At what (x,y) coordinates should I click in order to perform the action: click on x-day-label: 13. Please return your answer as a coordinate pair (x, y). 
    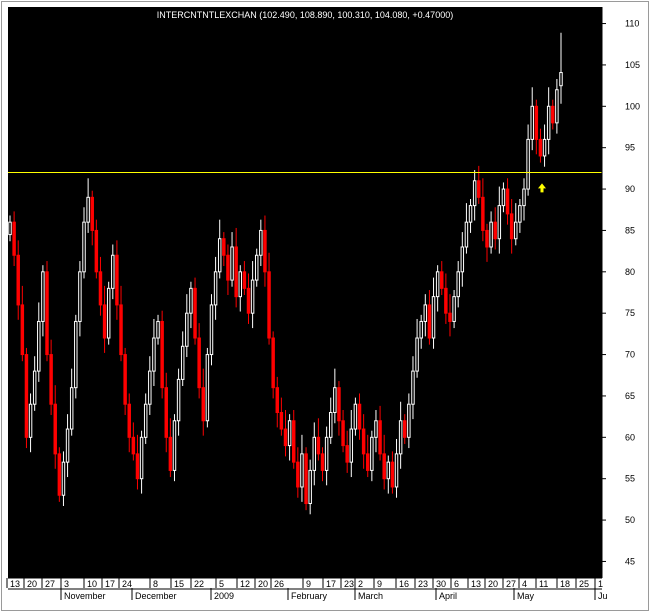
    Looking at the image, I should click on (476, 584).